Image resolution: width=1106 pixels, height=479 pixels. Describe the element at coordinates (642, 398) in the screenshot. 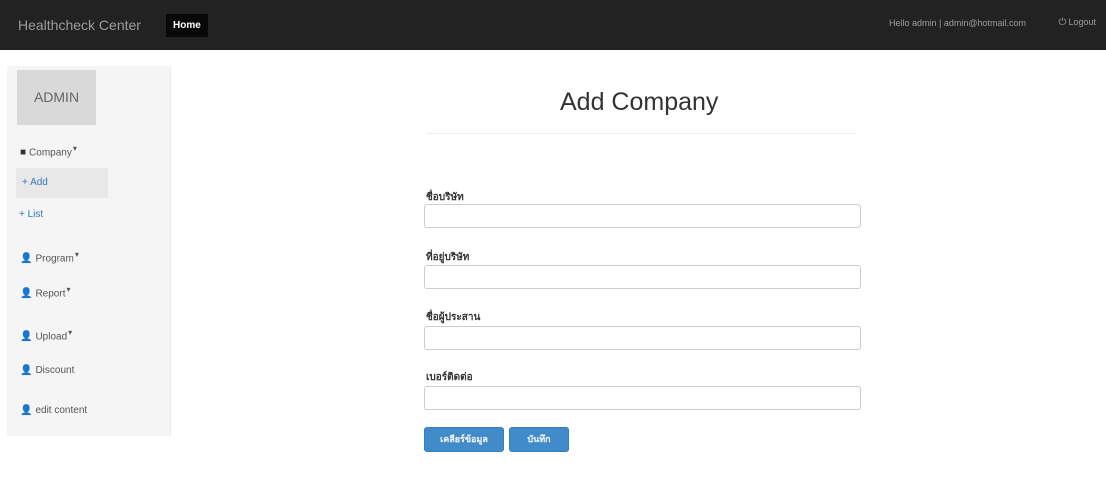

I see `phone-field` at that location.